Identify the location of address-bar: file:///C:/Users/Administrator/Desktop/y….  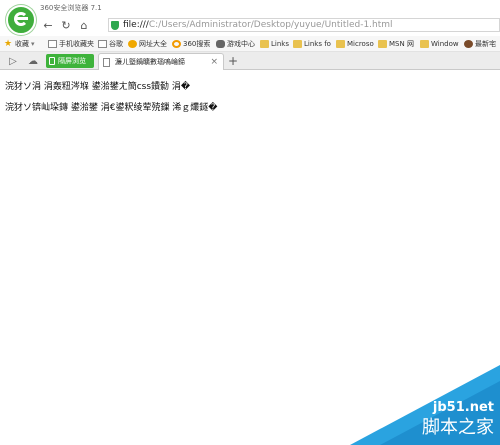
(304, 25).